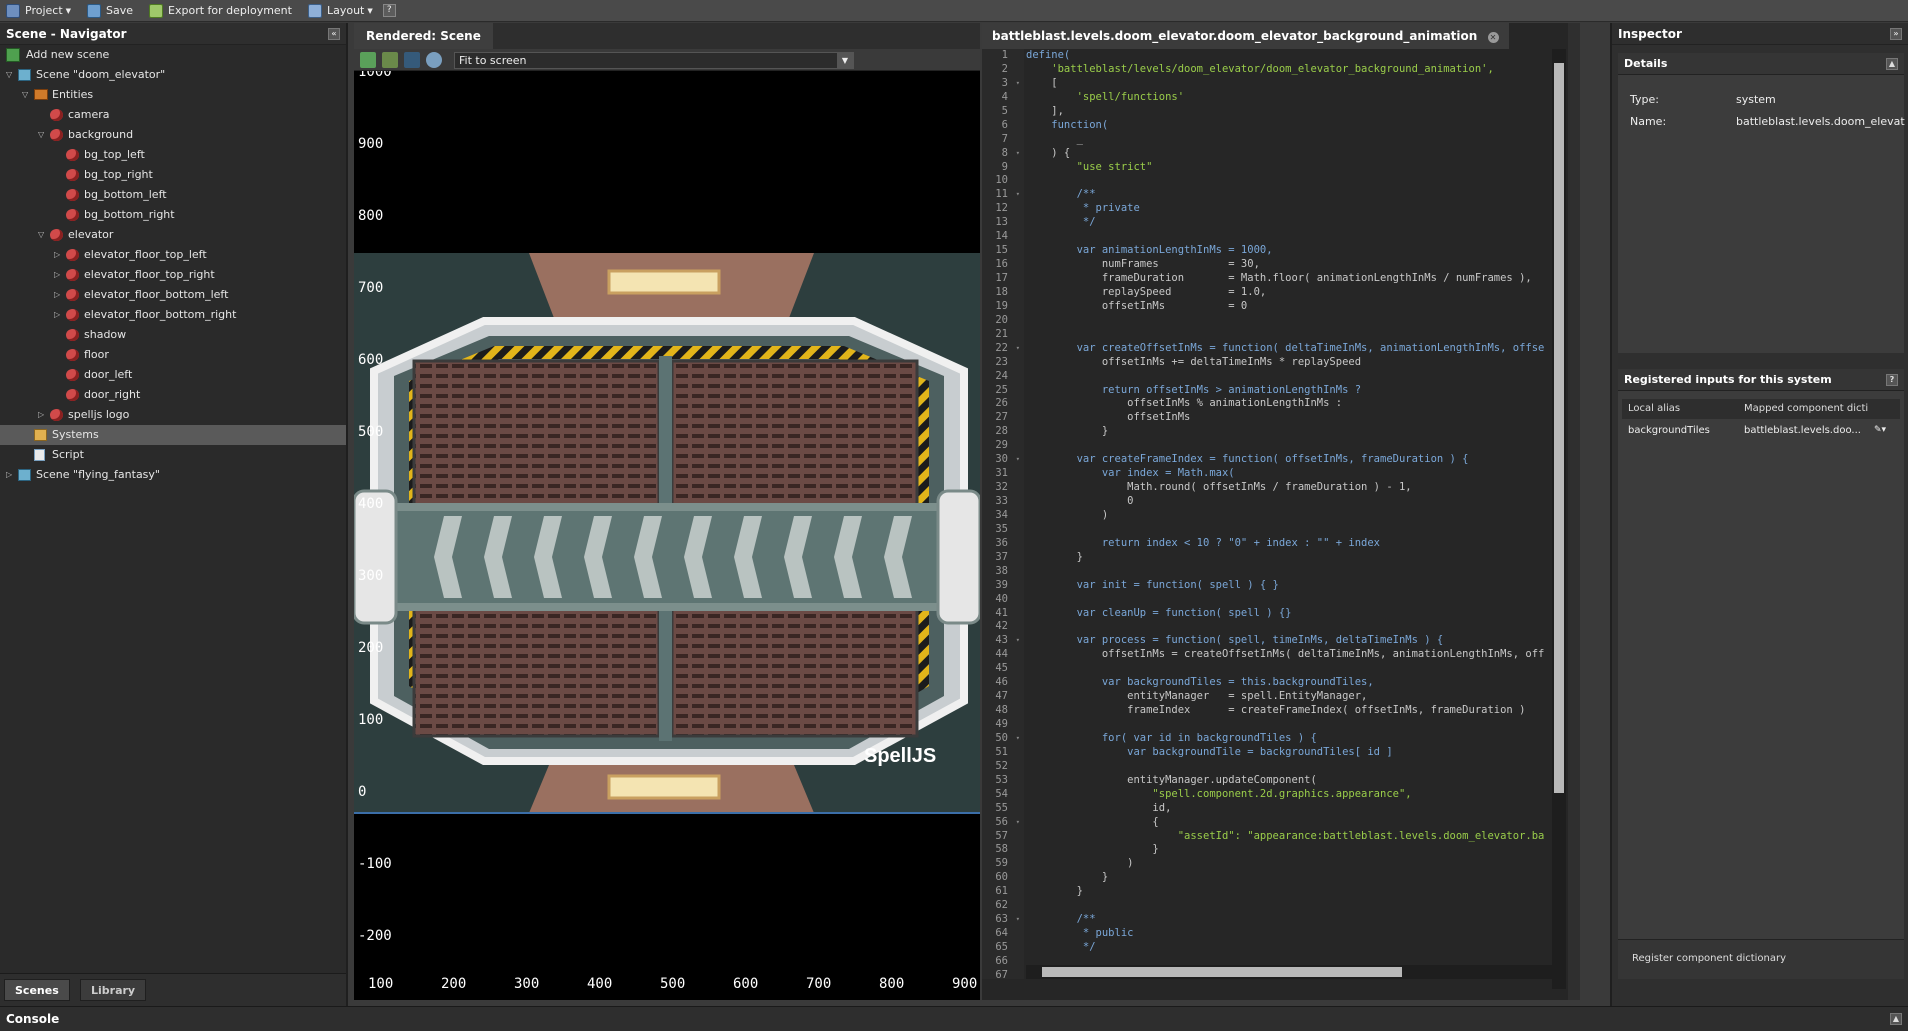 Image resolution: width=1908 pixels, height=1031 pixels. I want to click on vertical-scrollbar, so click(1559, 519).